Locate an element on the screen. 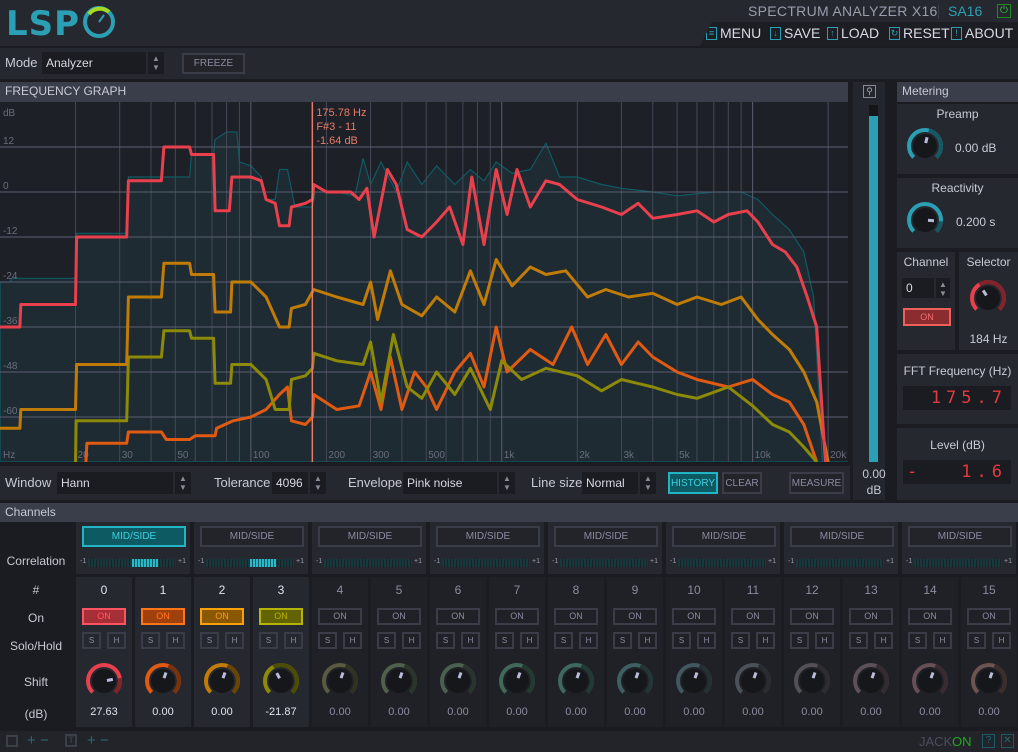 The height and width of the screenshot is (752, 1018). preamp-knob is located at coordinates (925, 146).